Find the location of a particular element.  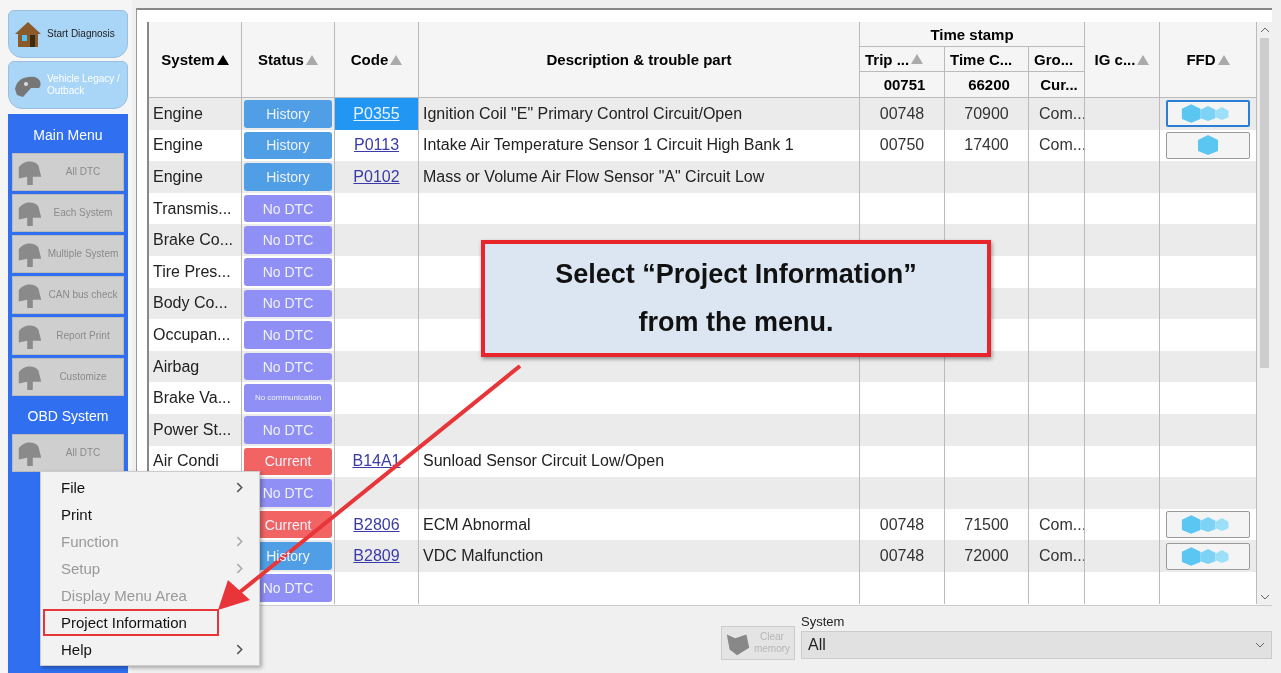

code-link: B2806 is located at coordinates (376, 524).